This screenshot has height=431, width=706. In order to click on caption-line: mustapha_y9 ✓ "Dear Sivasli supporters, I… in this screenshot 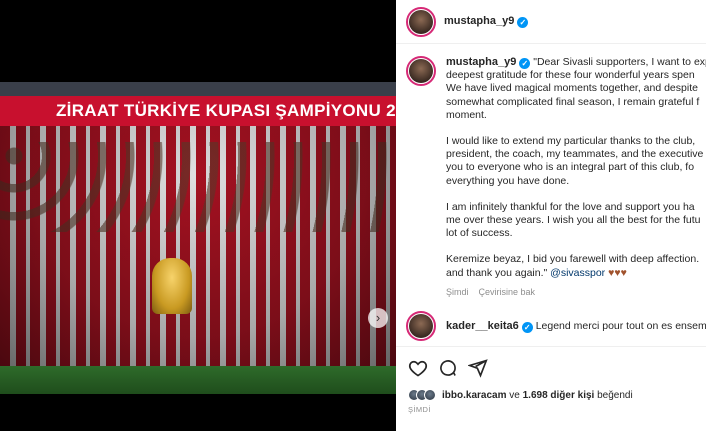, I will do `click(576, 62)`.